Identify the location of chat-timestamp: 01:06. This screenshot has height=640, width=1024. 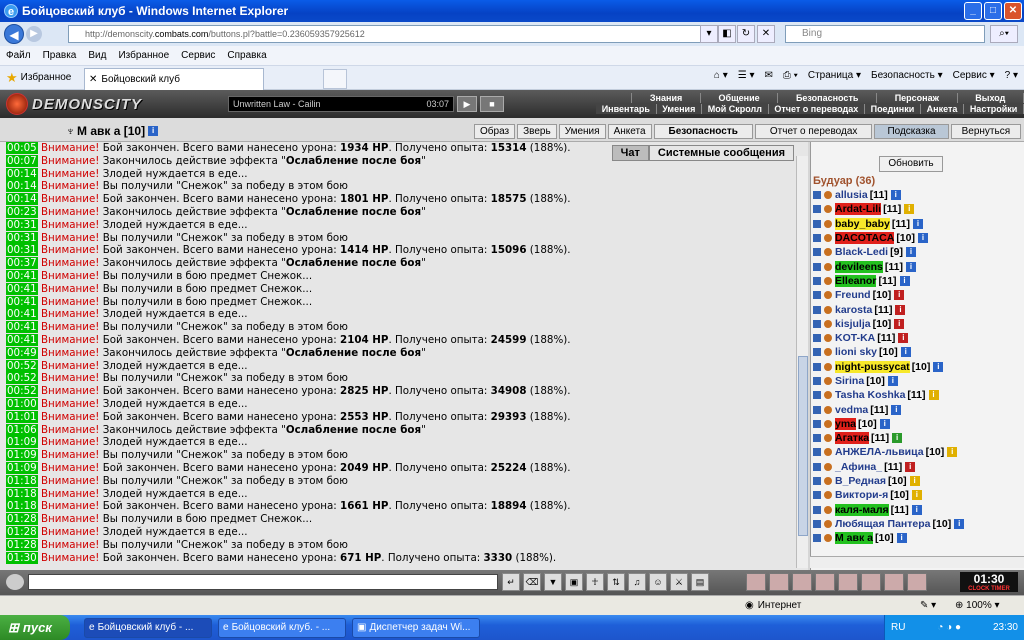
(22, 429).